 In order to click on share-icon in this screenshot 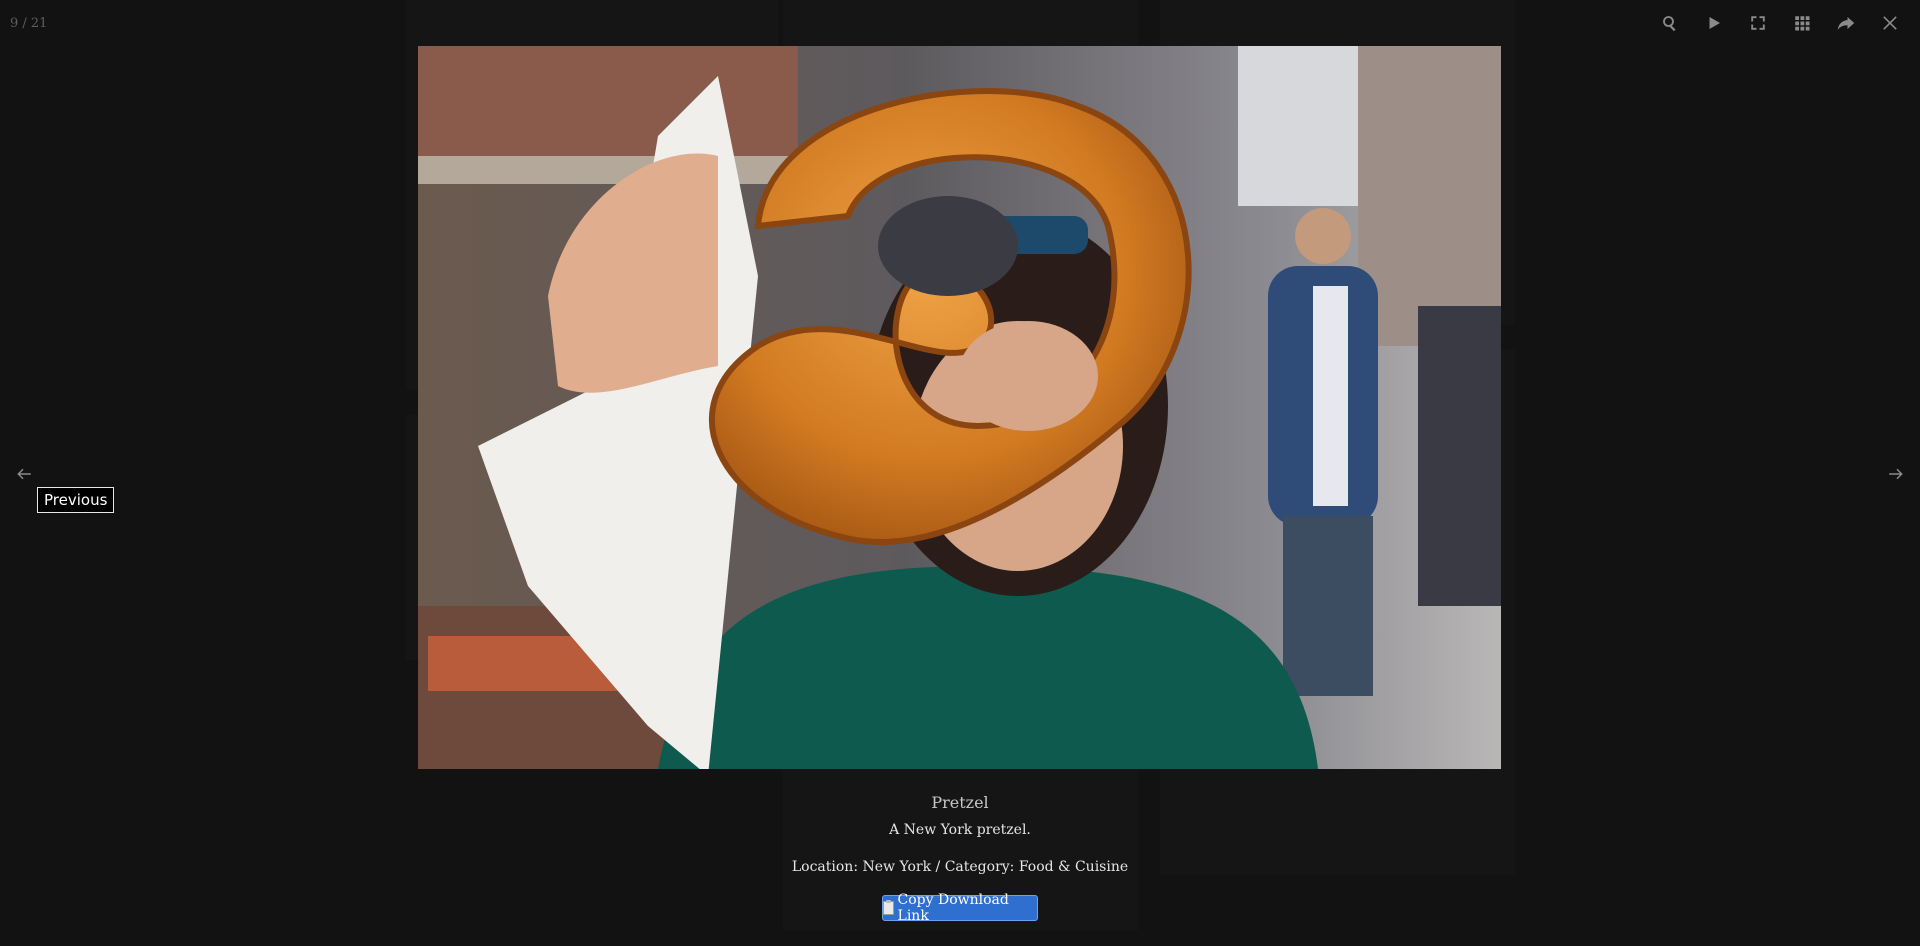, I will do `click(1846, 23)`.